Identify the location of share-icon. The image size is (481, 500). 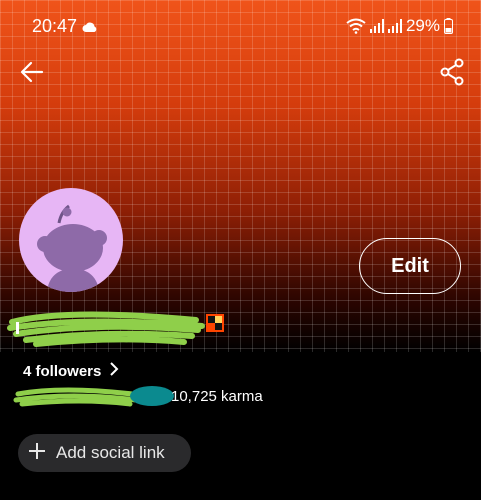
(452, 74).